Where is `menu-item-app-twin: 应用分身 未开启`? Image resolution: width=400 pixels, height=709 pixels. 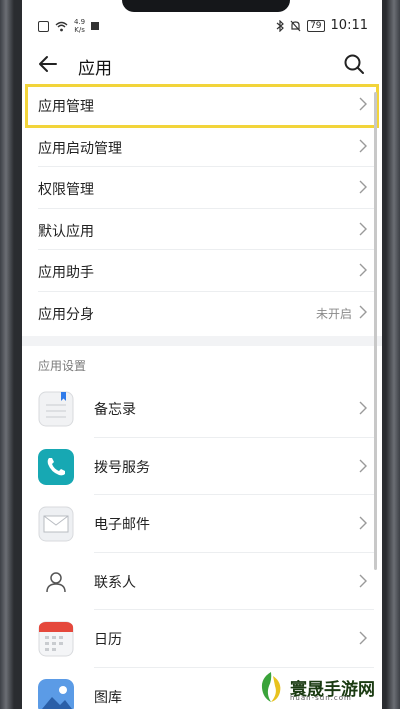 menu-item-app-twin: 应用分身 未开启 is located at coordinates (206, 313).